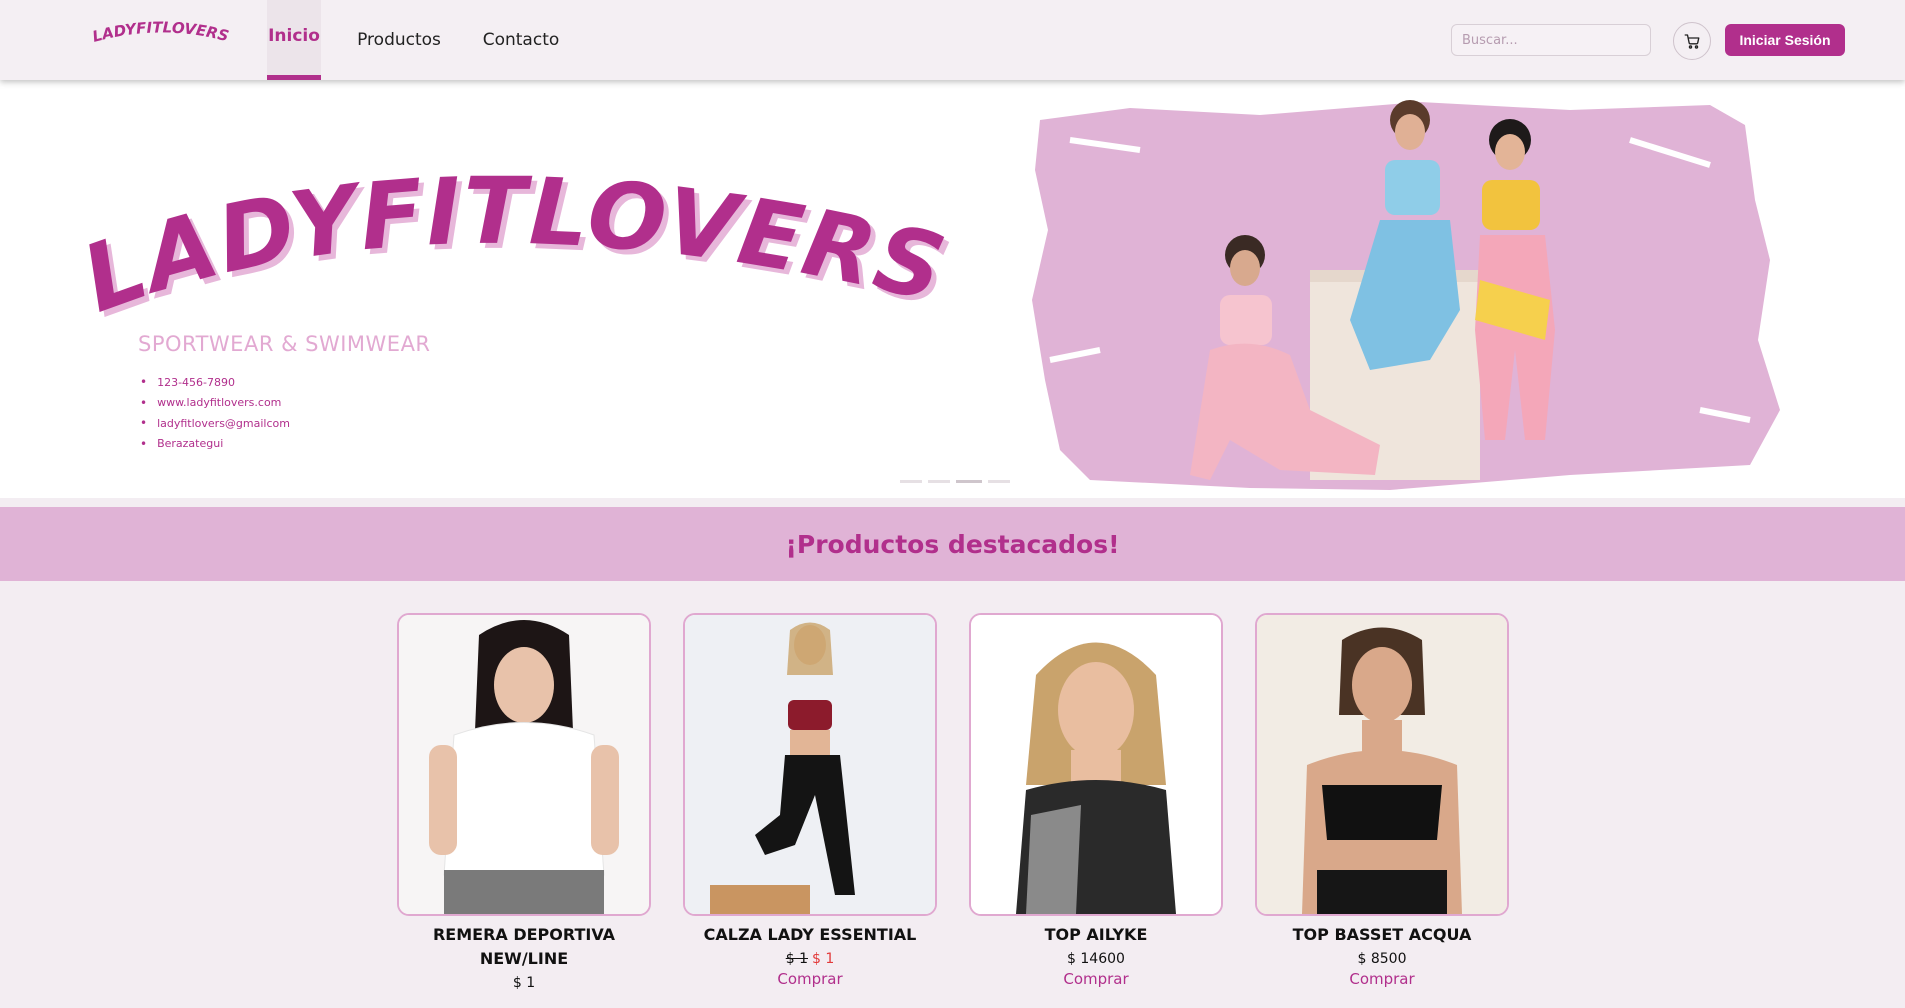  What do you see at coordinates (294, 40) in the screenshot?
I see `nav-inicio: Inicio` at bounding box center [294, 40].